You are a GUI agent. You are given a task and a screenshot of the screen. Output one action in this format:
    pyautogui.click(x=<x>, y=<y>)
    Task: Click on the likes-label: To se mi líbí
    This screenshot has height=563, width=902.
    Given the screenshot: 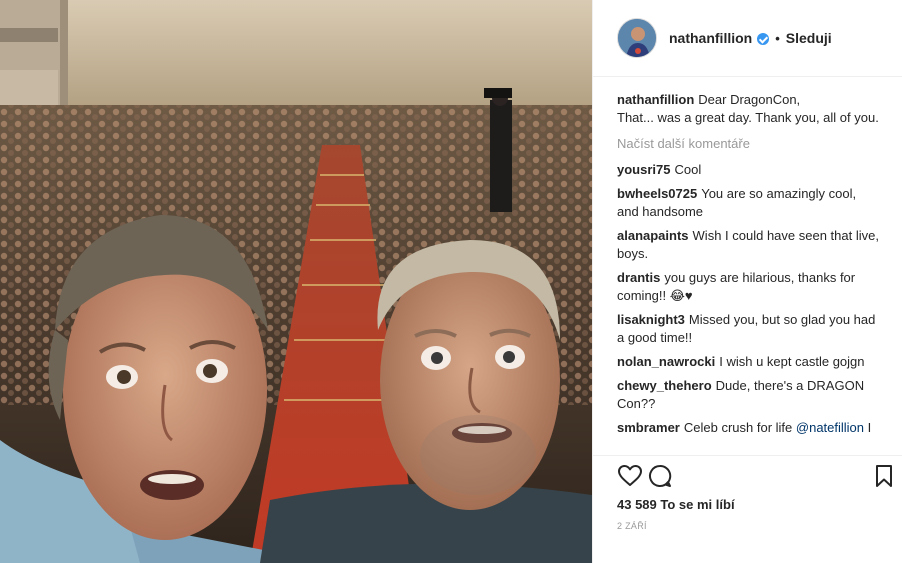 What is the action you would take?
    pyautogui.click(x=697, y=504)
    